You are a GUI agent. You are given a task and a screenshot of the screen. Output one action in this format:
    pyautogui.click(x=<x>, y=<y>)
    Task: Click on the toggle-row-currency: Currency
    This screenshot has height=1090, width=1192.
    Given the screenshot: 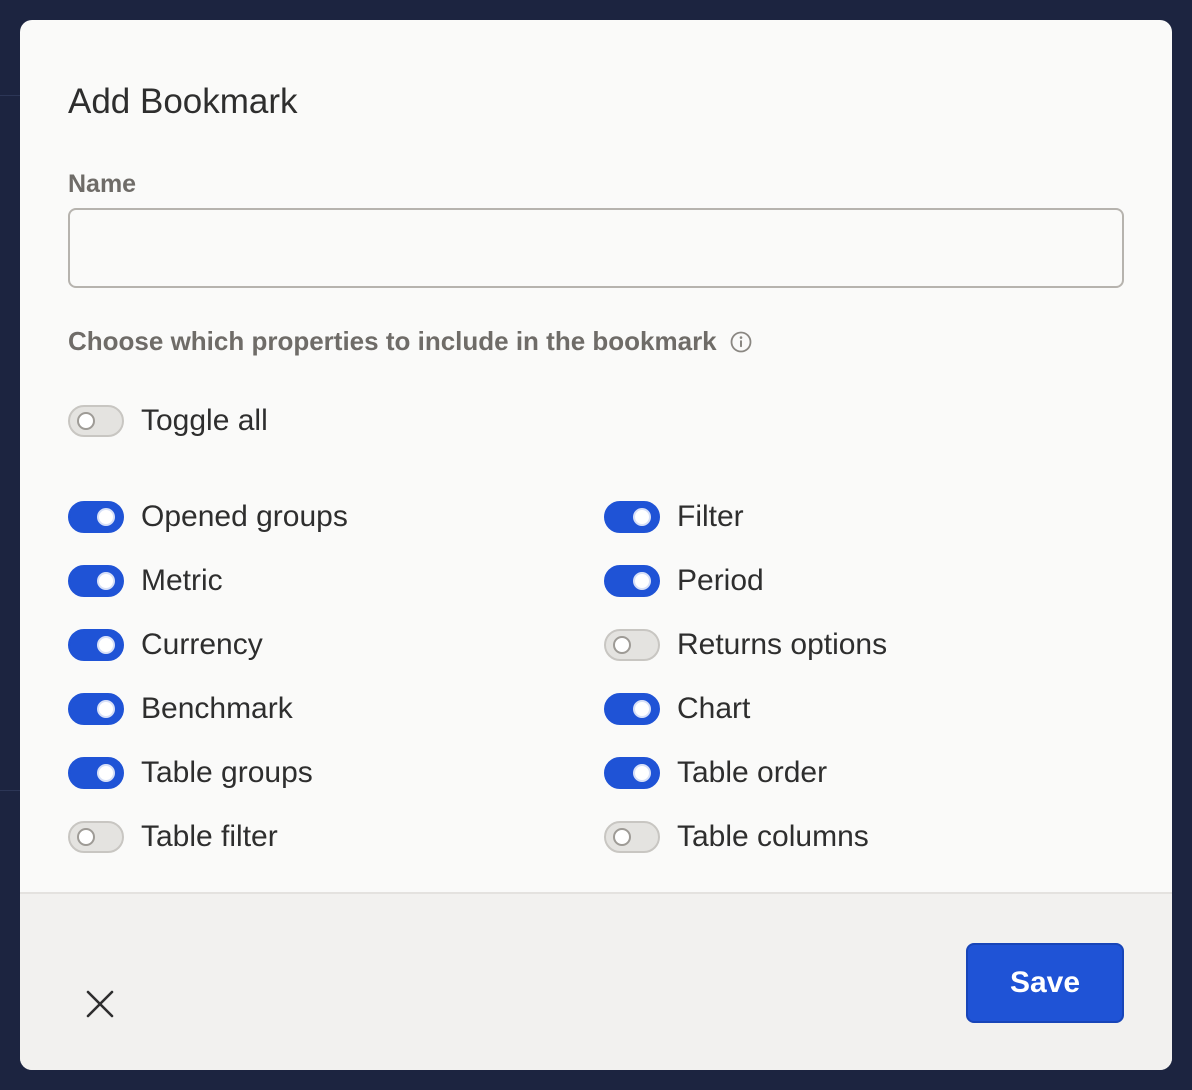 What is the action you would take?
    pyautogui.click(x=165, y=645)
    